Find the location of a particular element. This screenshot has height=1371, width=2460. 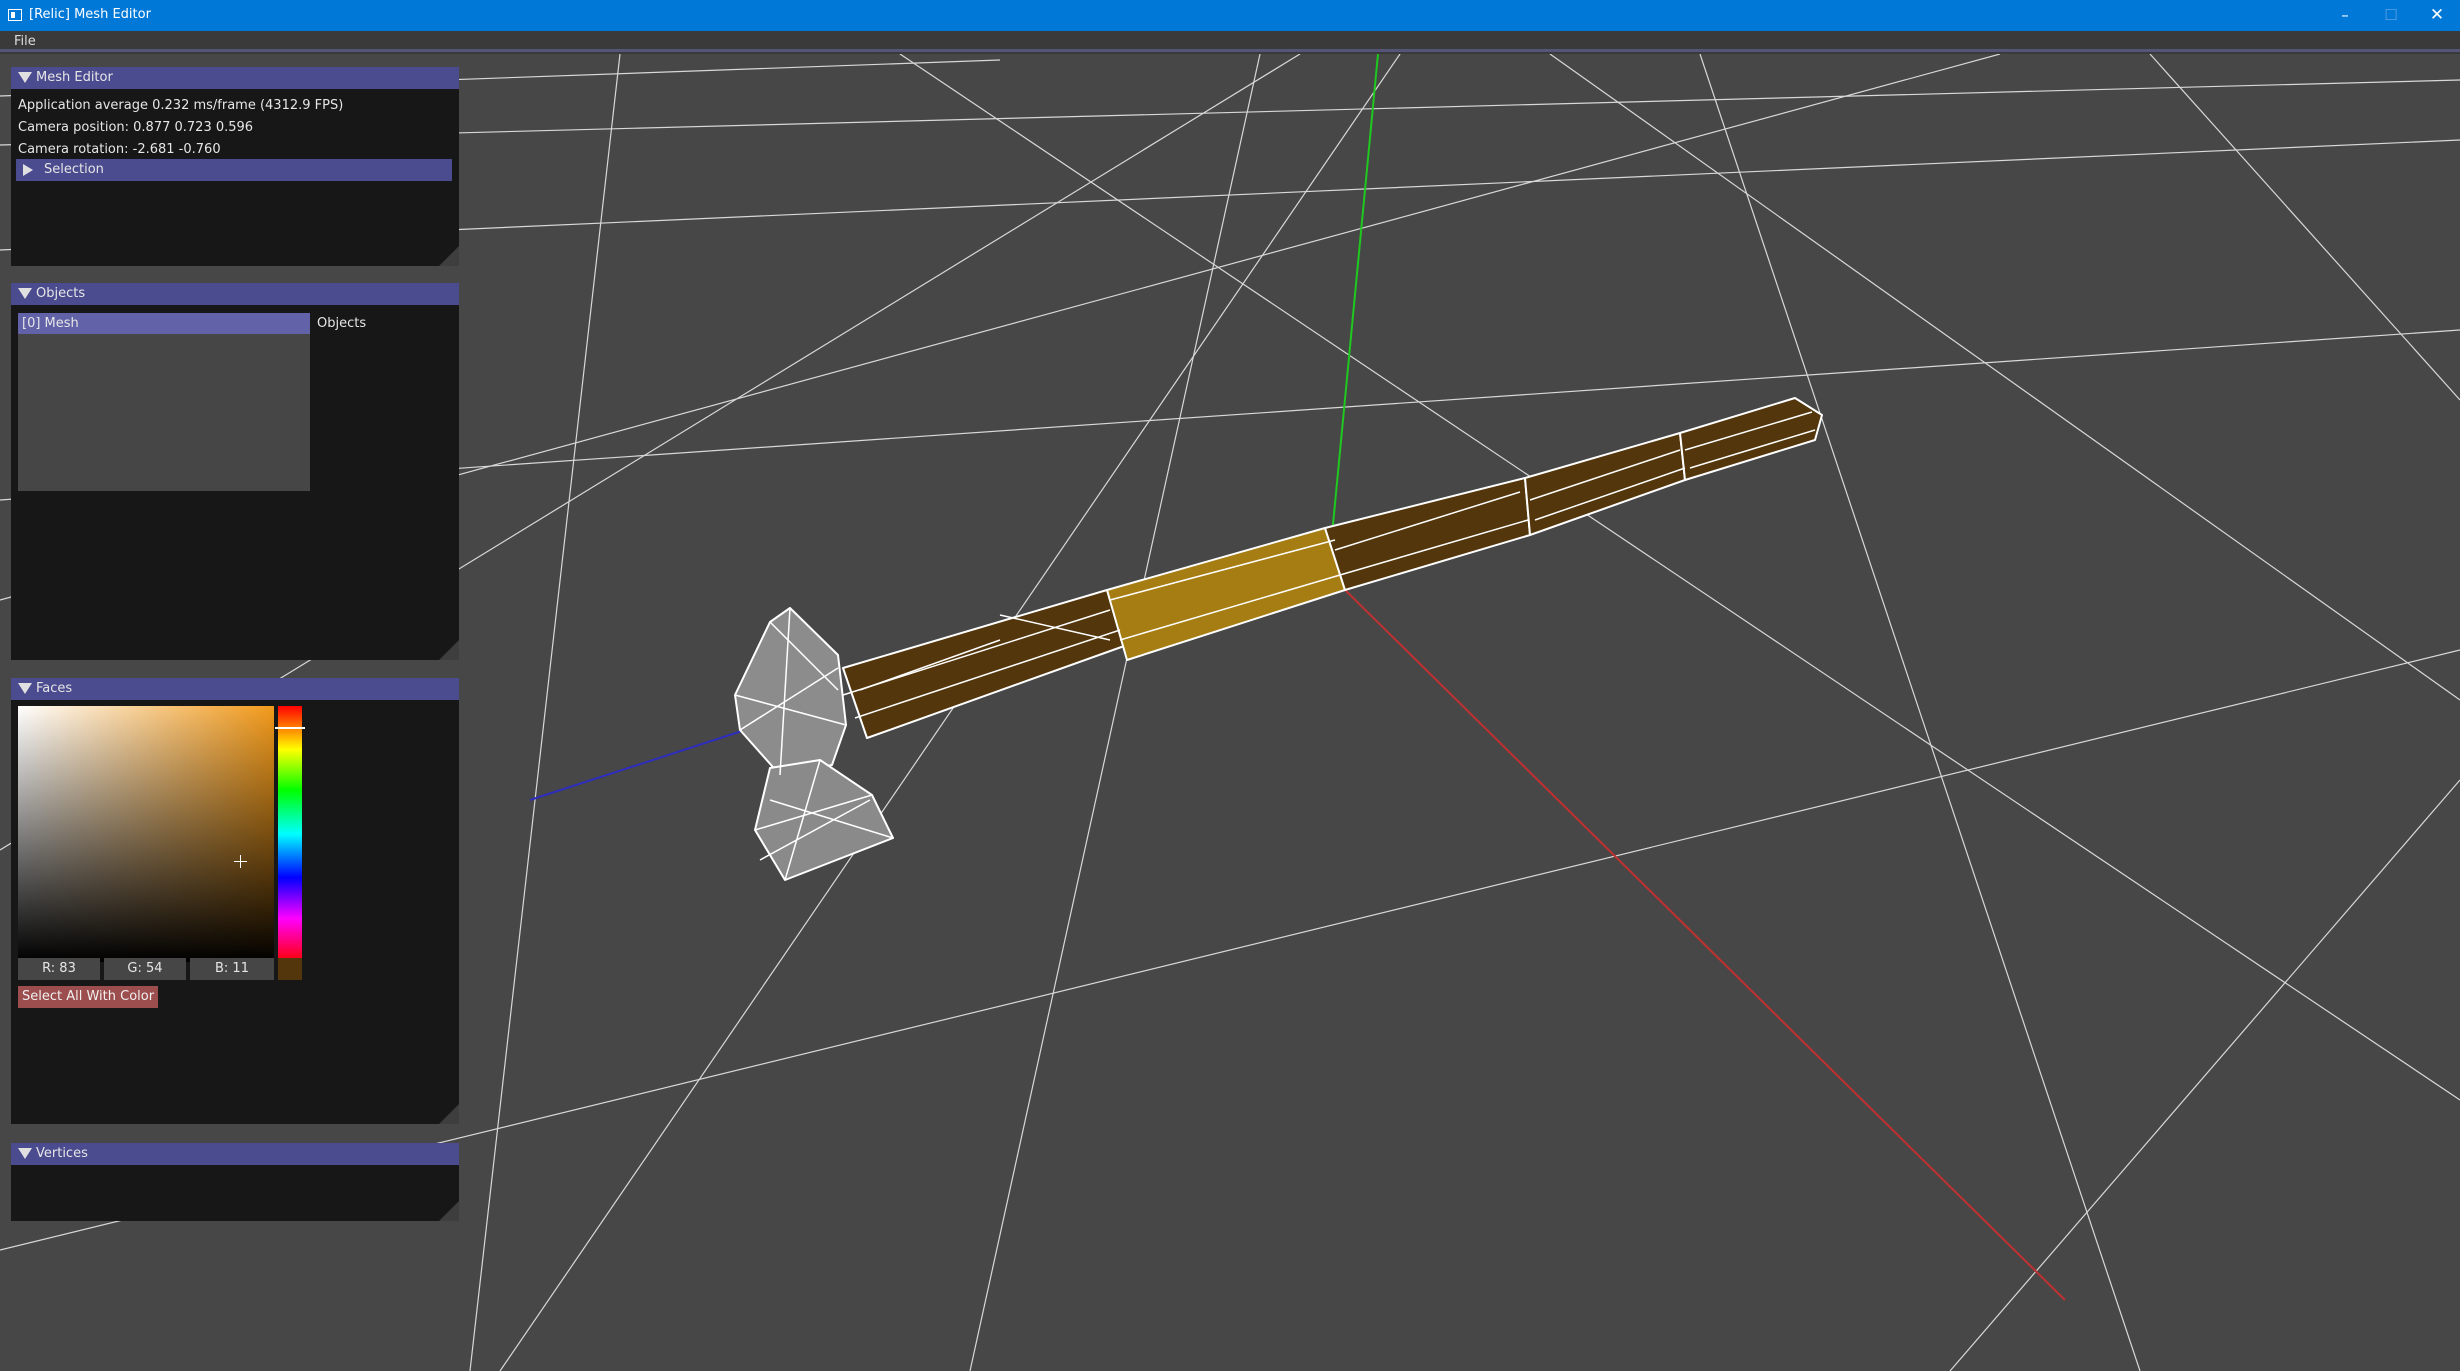

objects-listbox: [0] Mesh is located at coordinates (164, 402).